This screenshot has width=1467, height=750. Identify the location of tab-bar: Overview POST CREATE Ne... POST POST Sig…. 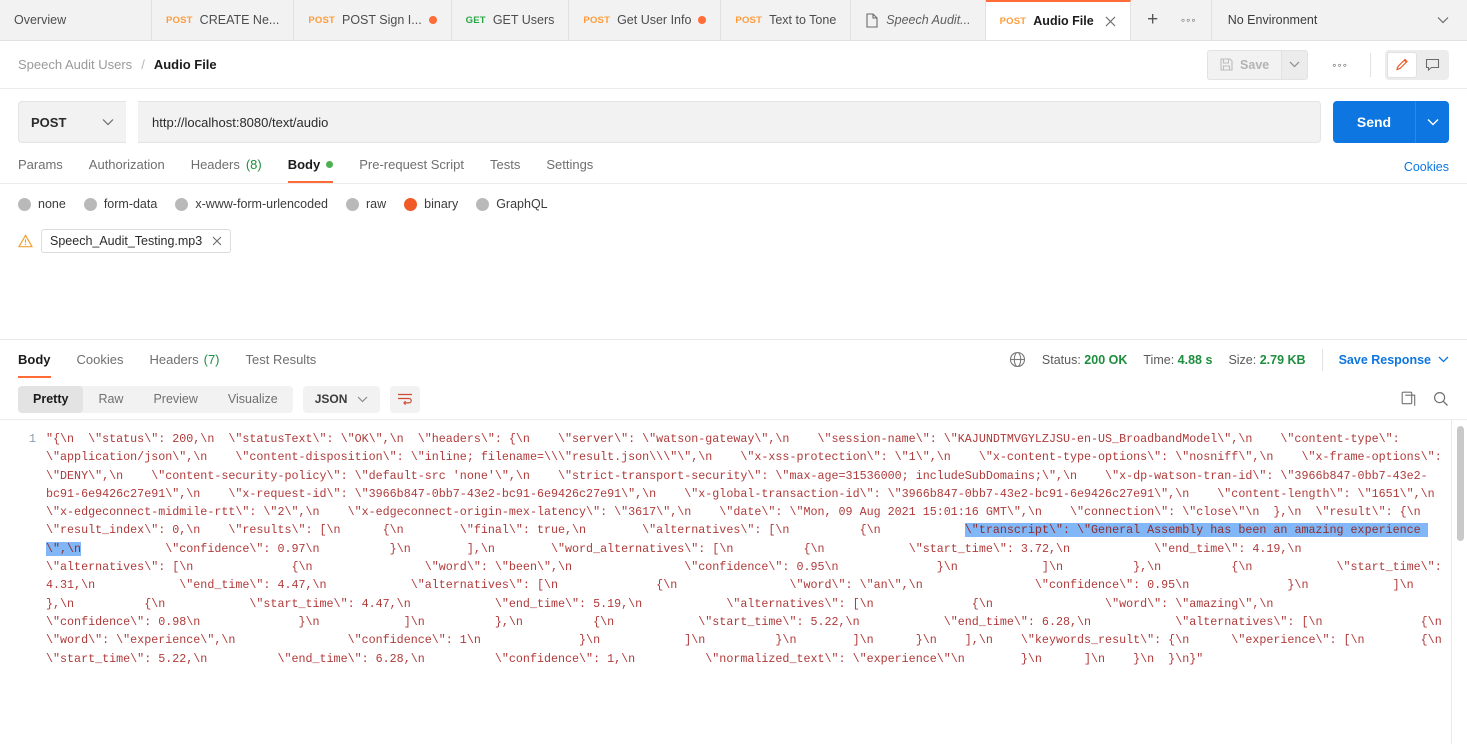
(733, 20).